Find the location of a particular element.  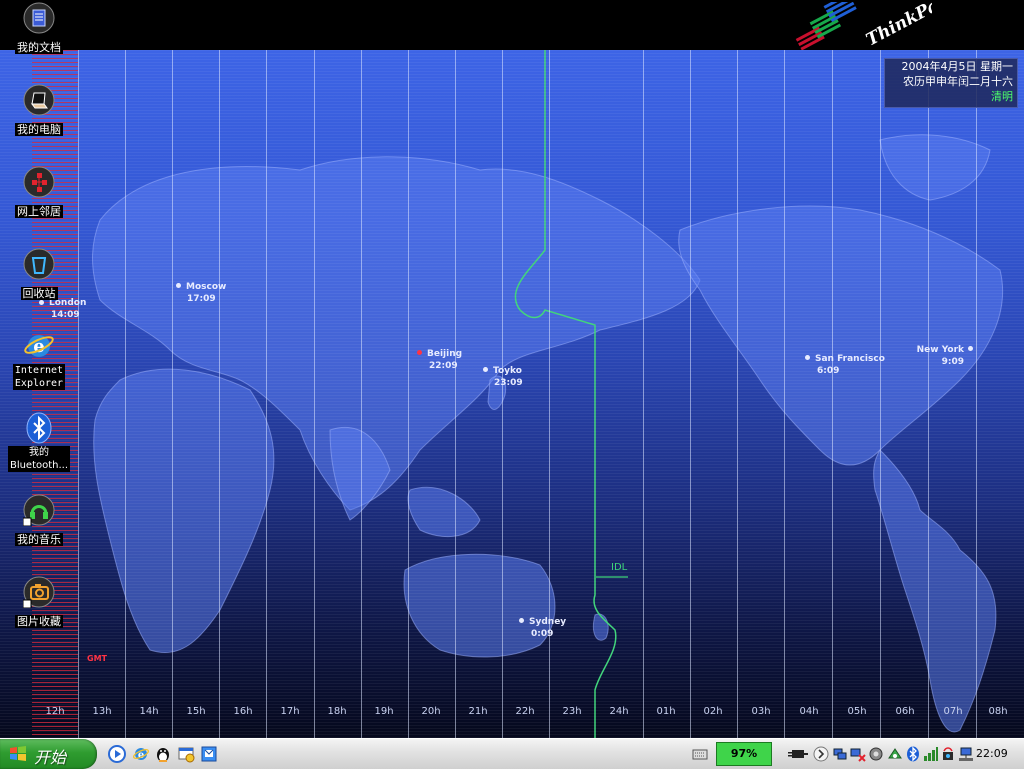

date-text: 2004年4月5日 星期一 is located at coordinates (957, 66).